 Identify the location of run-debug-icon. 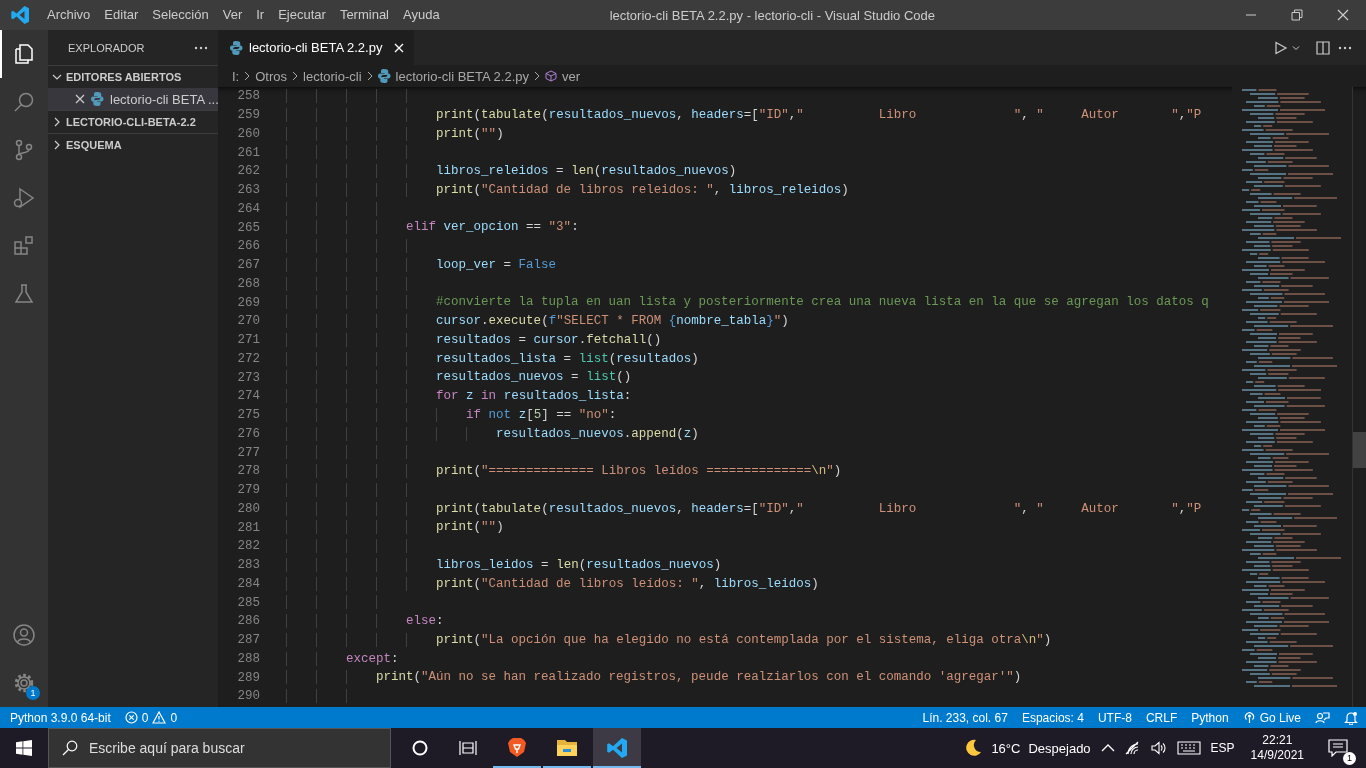
(24, 198).